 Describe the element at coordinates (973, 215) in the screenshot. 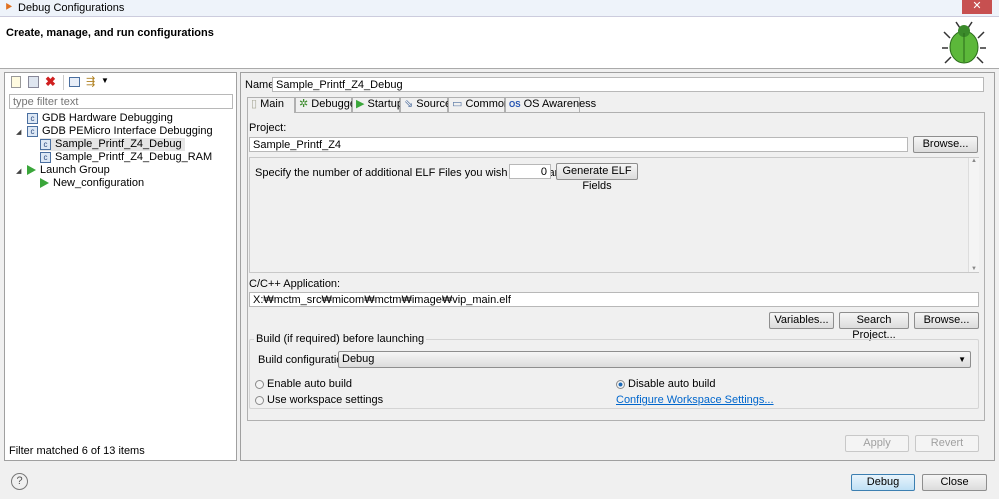

I see `scrollbar: ▲ ▼` at that location.